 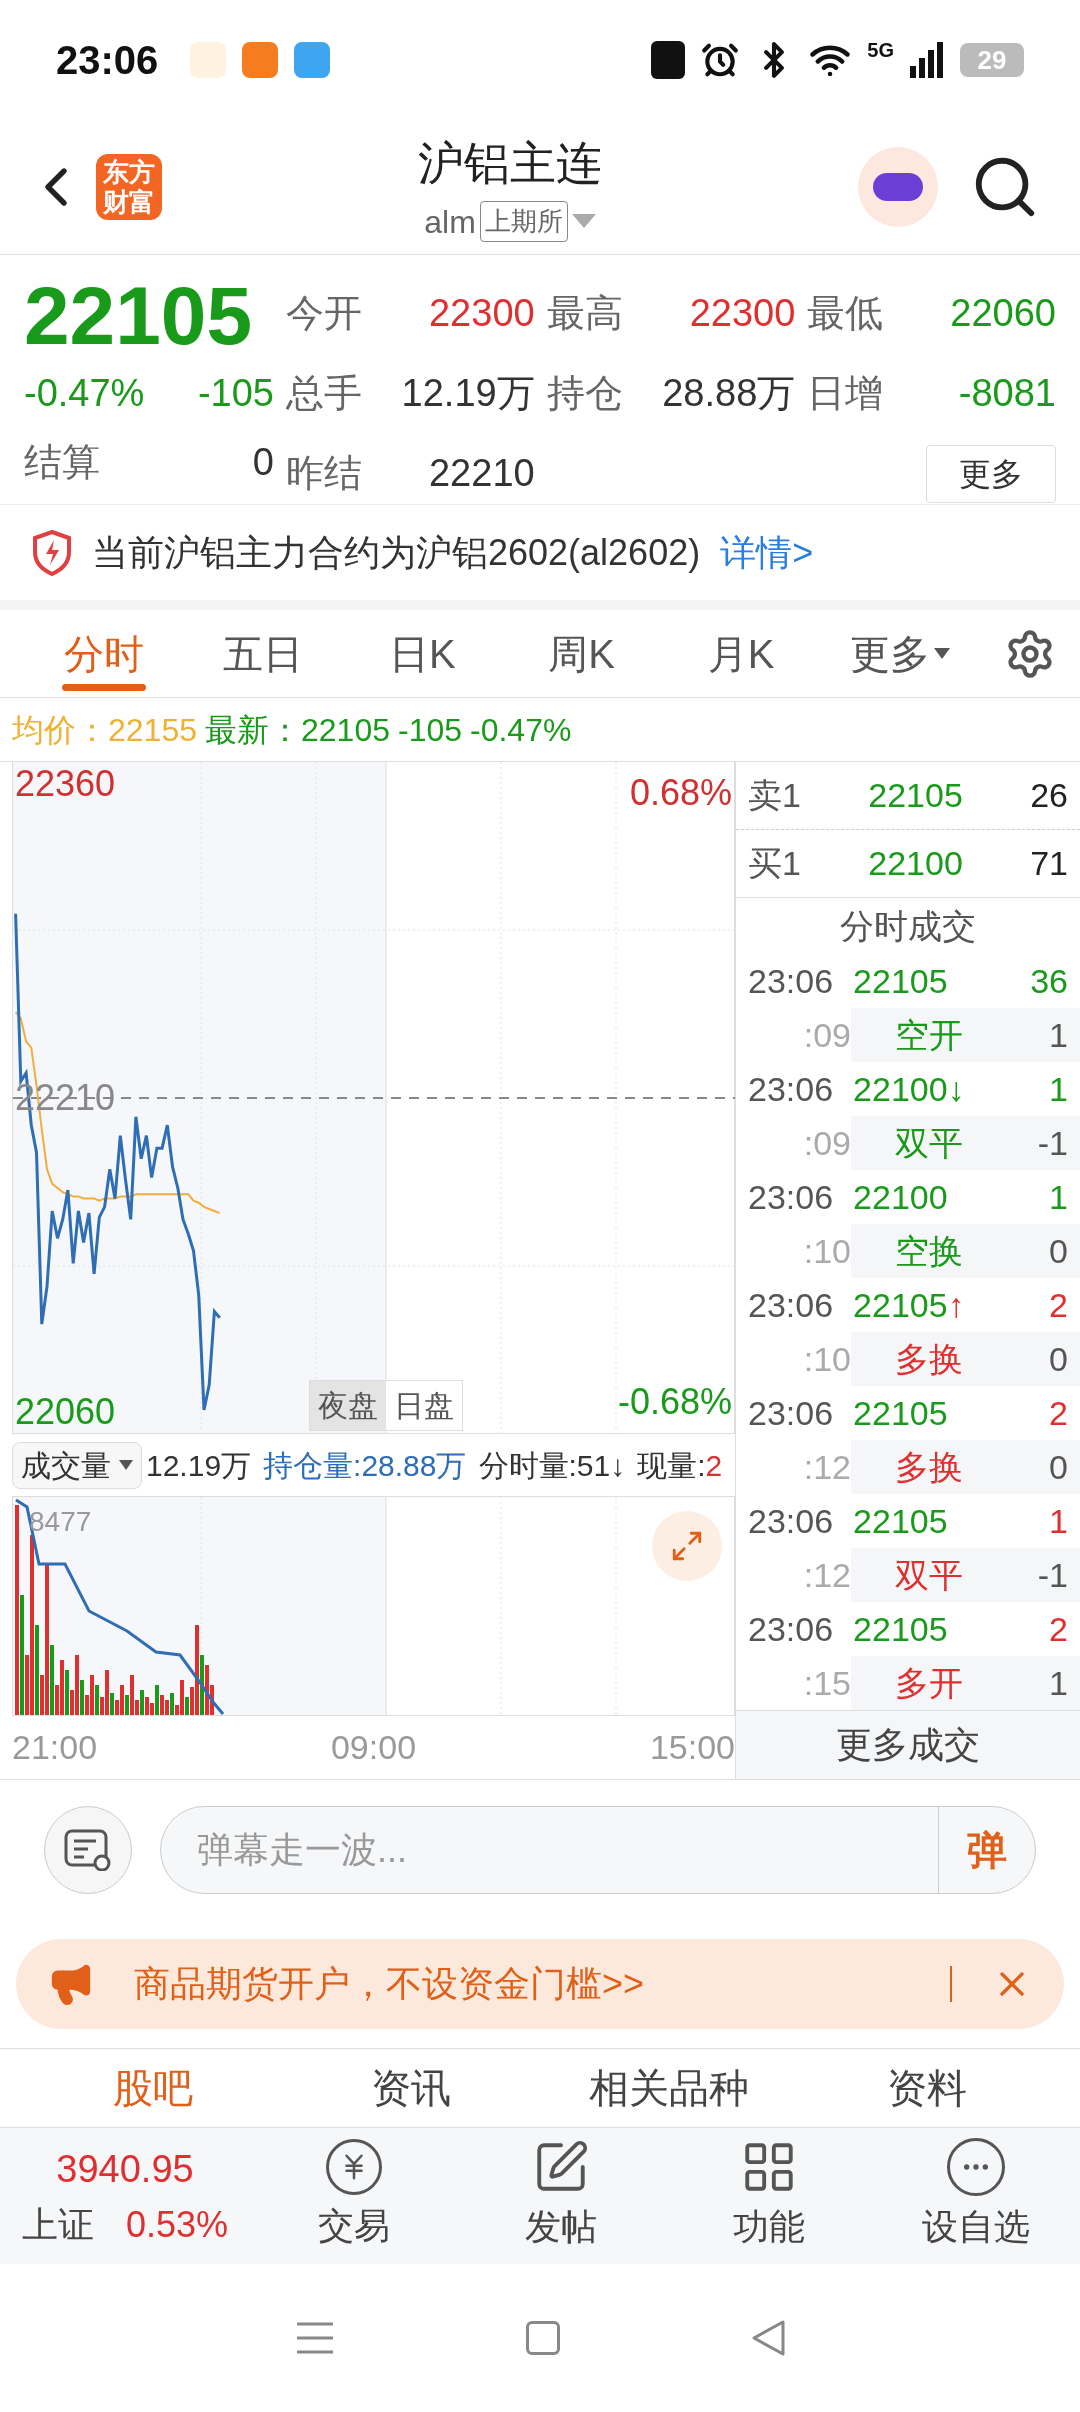 I want to click on minute-volume: 分时量:51↓, so click(x=552, y=1465).